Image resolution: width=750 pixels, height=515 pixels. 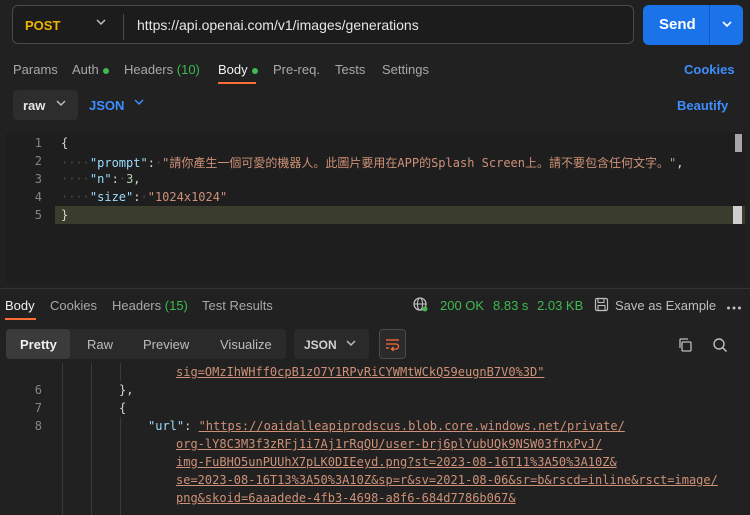 I want to click on view-pretty-label: Pretty, so click(x=38, y=344).